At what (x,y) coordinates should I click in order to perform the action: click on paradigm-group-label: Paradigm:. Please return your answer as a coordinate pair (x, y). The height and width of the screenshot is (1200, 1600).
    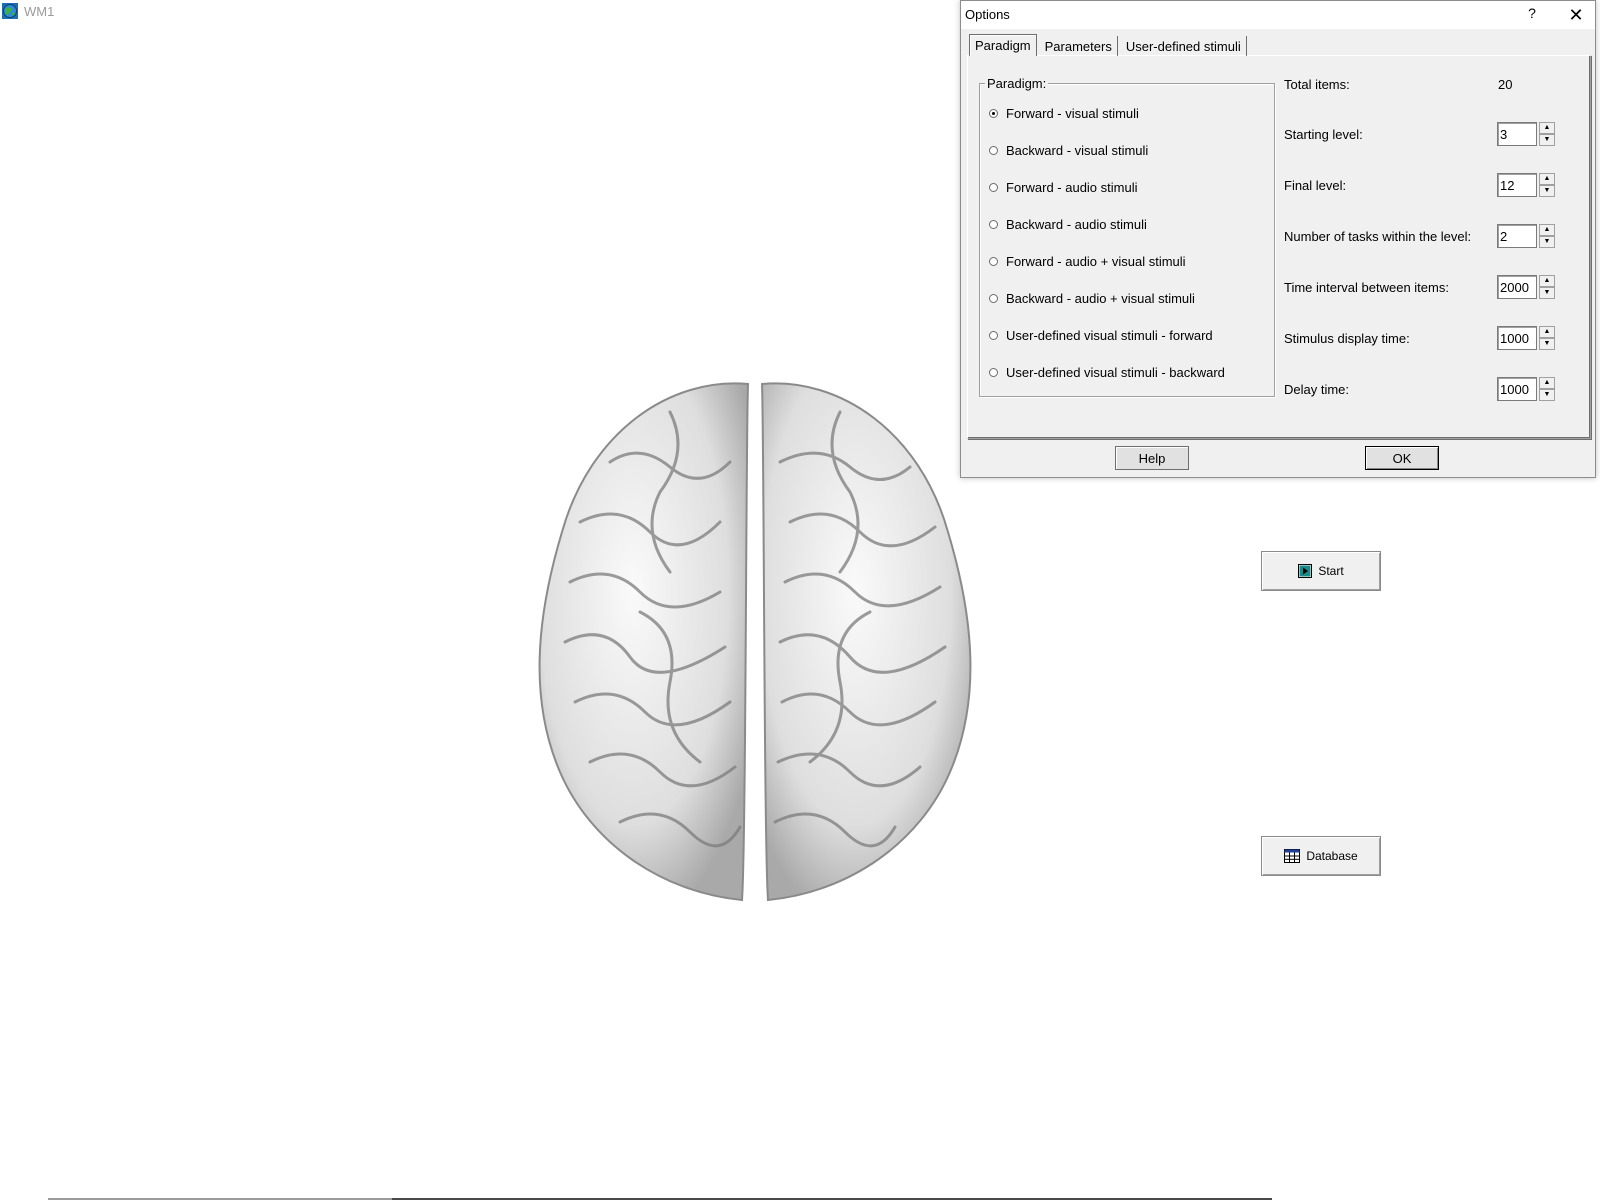
    Looking at the image, I should click on (1017, 83).